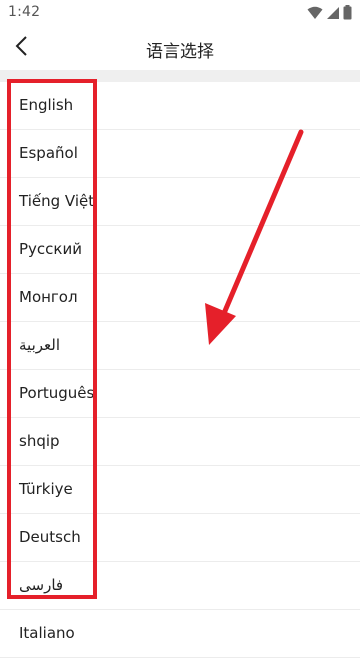 This screenshot has width=360, height=658. Describe the element at coordinates (180, 538) in the screenshot. I see `language-option-deutsch: Deutsch` at that location.